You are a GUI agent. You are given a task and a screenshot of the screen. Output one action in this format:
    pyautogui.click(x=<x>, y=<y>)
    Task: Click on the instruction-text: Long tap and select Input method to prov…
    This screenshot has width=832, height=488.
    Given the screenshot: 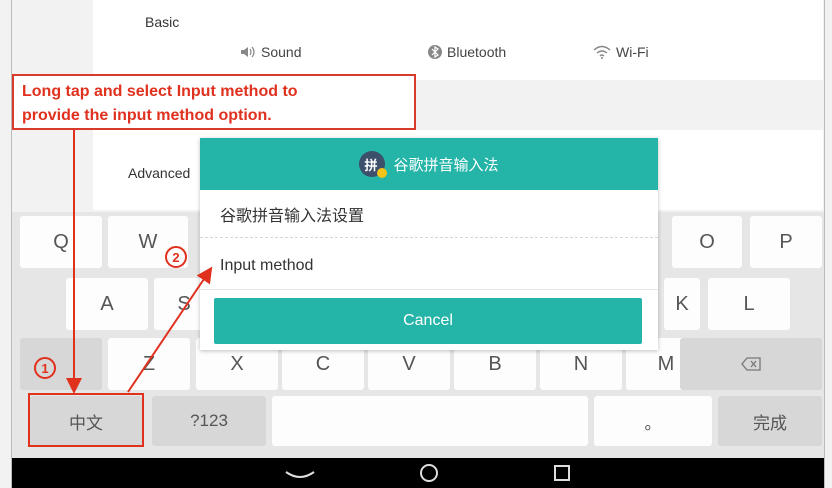 What is the action you would take?
    pyautogui.click(x=160, y=103)
    